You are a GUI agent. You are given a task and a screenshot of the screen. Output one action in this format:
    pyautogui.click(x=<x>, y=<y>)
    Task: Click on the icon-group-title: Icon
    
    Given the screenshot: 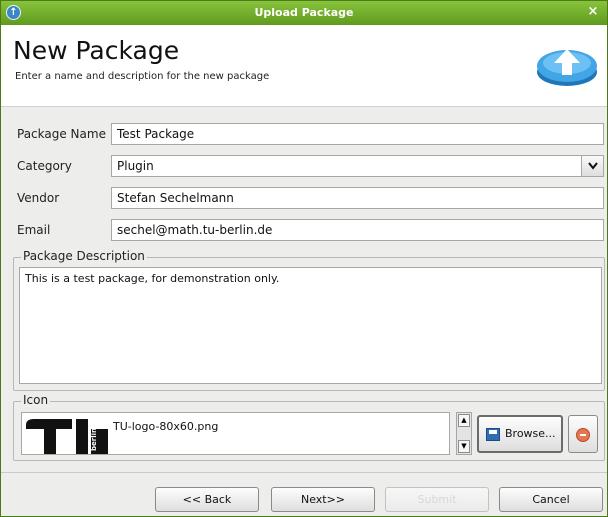 What is the action you would take?
    pyautogui.click(x=36, y=400)
    